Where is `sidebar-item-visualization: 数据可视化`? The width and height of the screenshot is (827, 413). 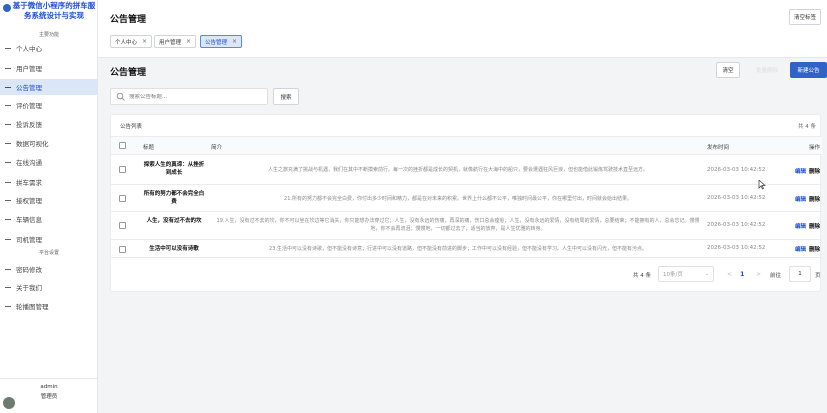
sidebar-item-visualization: 数据可视化 is located at coordinates (49, 143).